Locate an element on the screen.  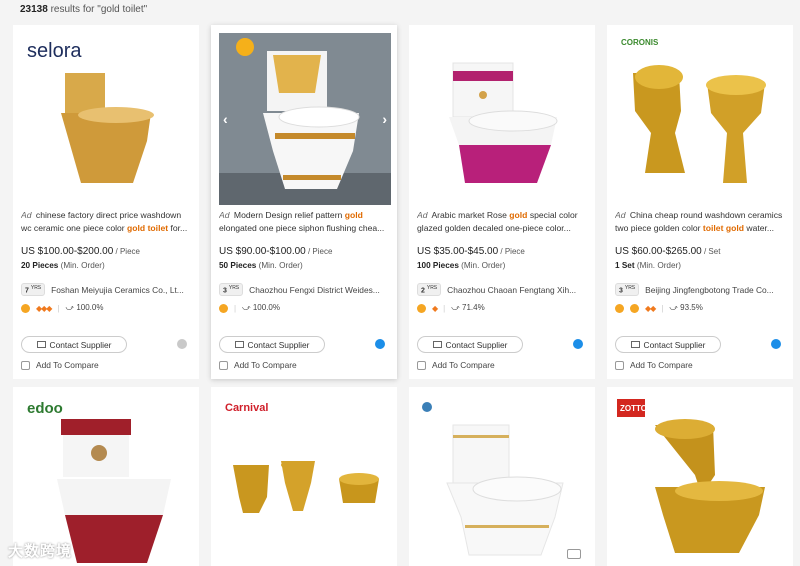
min-order: 1 Set (Min. Order) is located at coordinates (648, 265).